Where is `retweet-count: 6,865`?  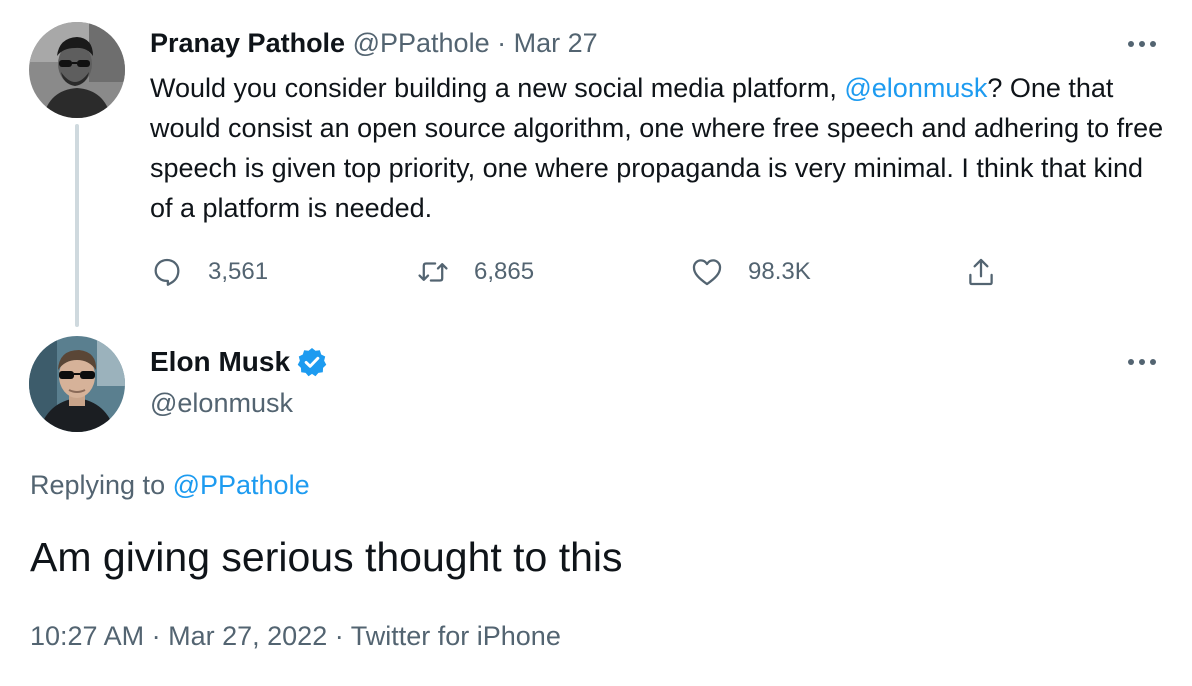 retweet-count: 6,865 is located at coordinates (504, 271).